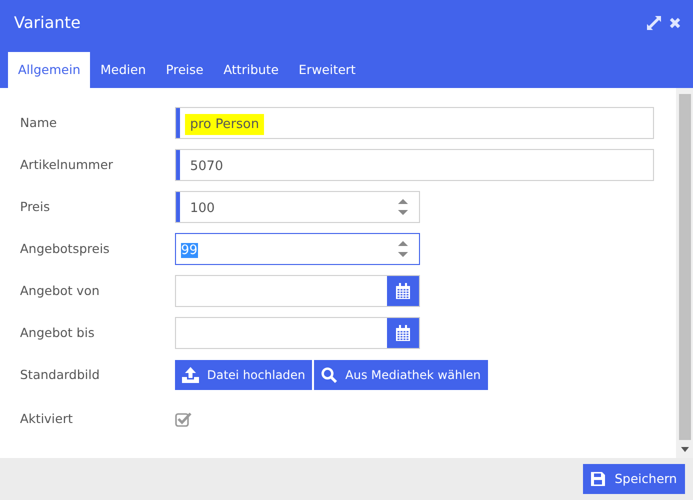 Image resolution: width=693 pixels, height=500 pixels. What do you see at coordinates (49, 70) in the screenshot?
I see `tab: Allgemein` at bounding box center [49, 70].